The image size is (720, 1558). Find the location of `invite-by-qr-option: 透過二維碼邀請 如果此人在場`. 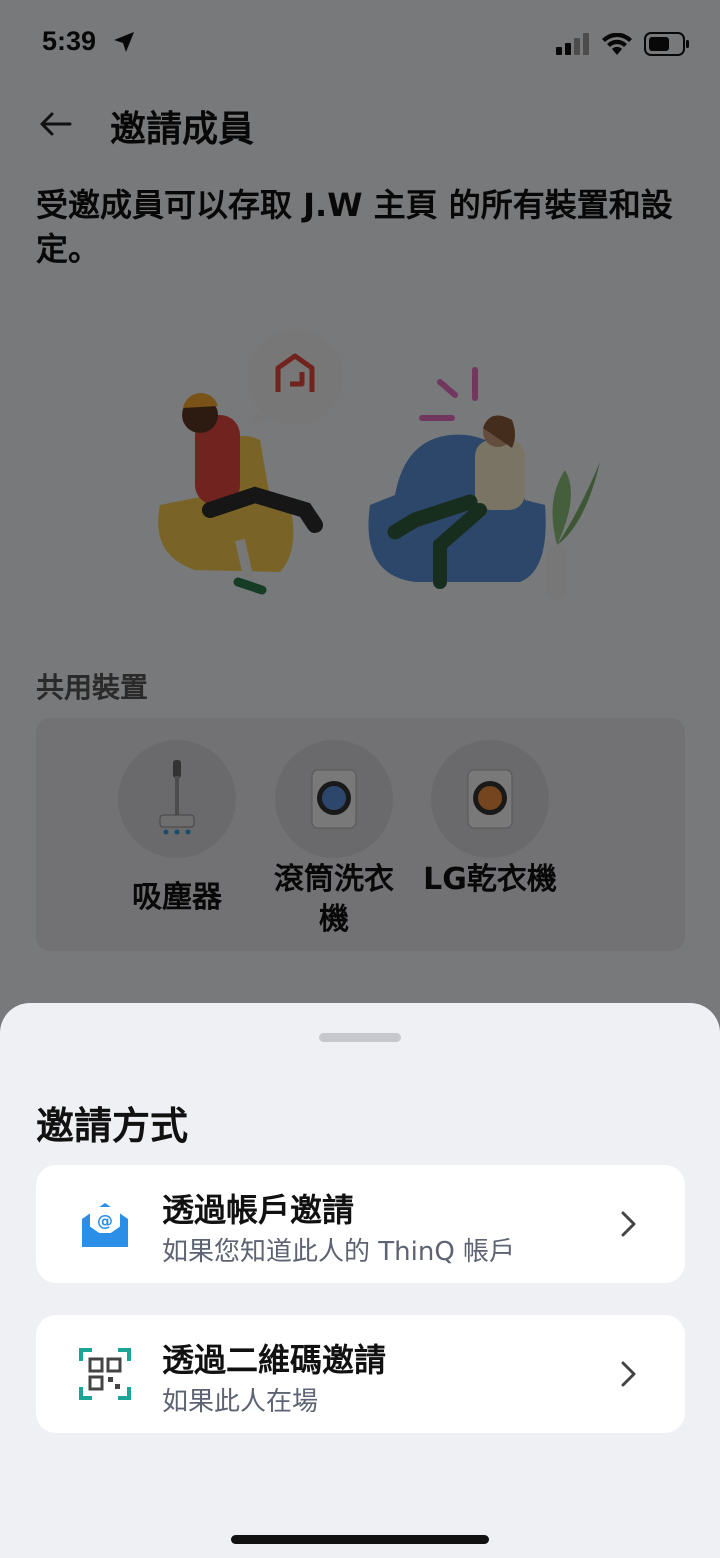

invite-by-qr-option: 透過二維碼邀請 如果此人在場 is located at coordinates (360, 1374).